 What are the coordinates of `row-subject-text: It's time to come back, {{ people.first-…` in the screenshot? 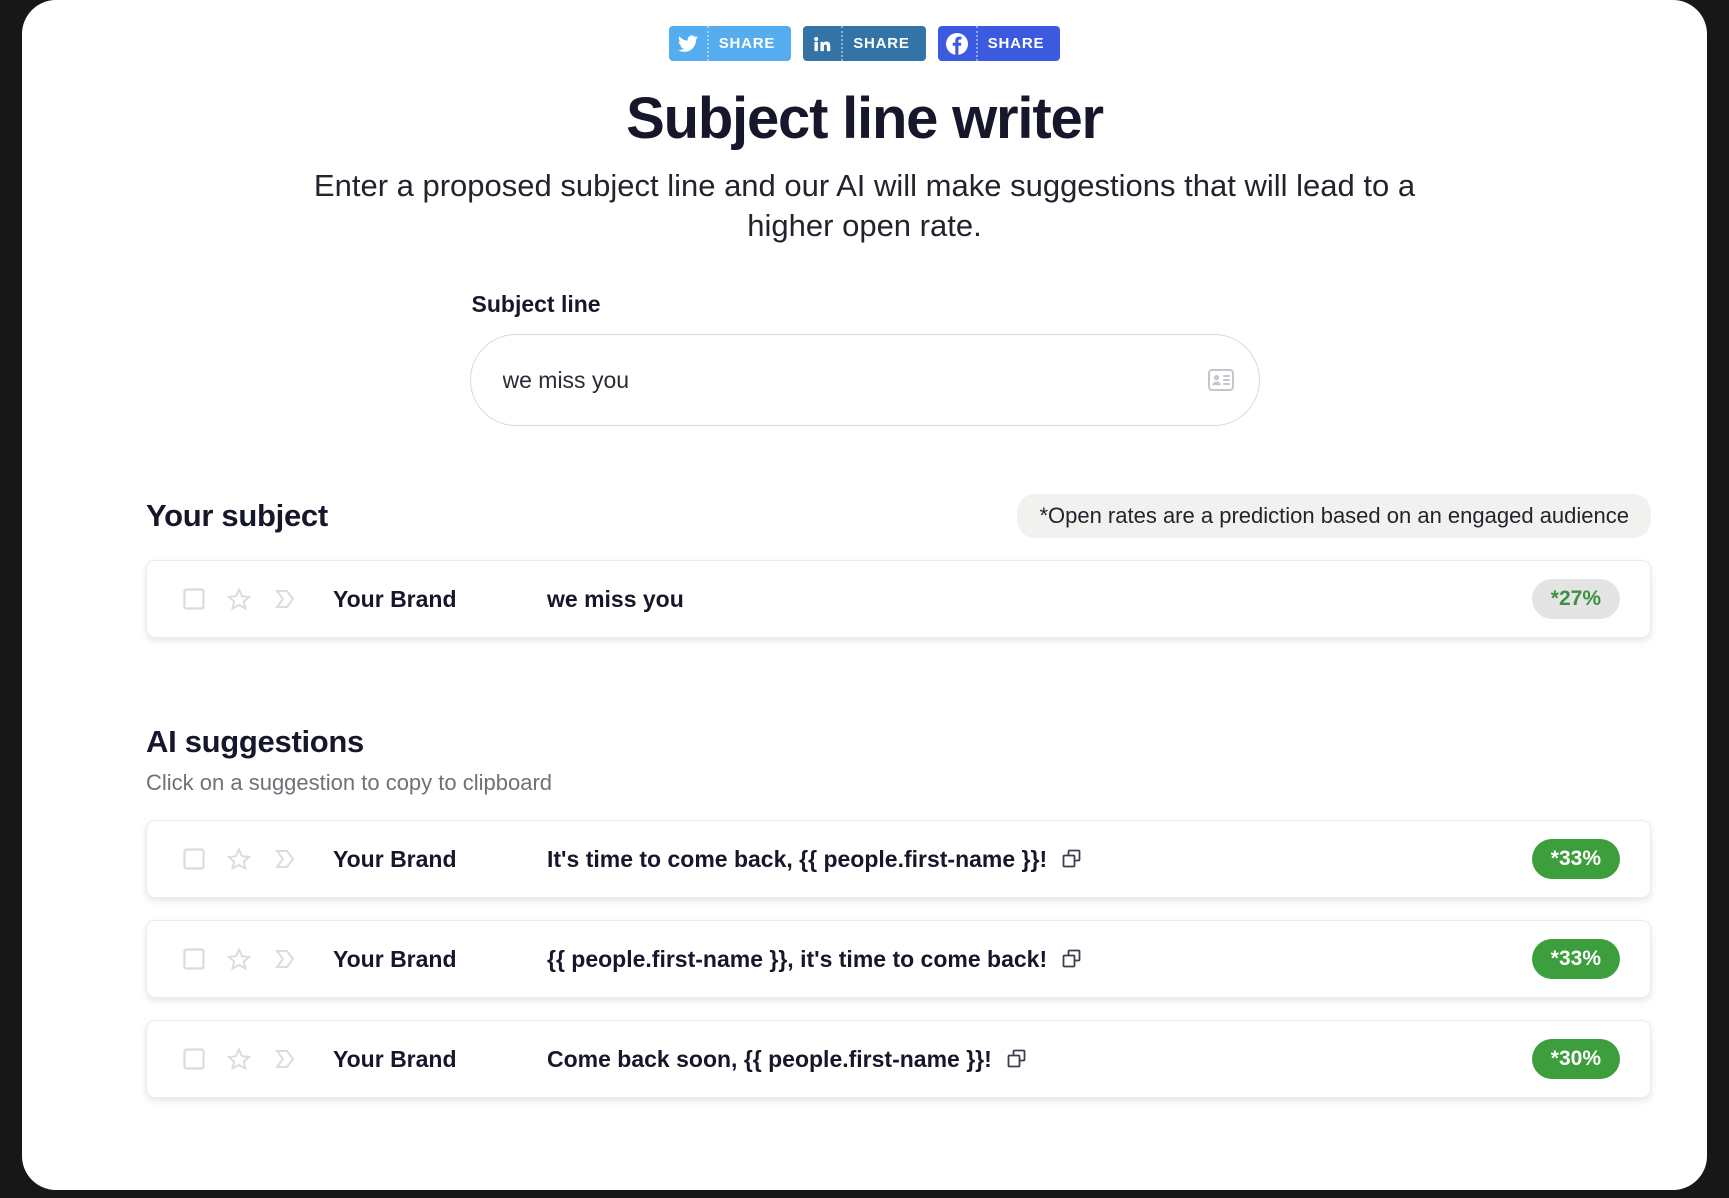 It's located at (797, 858).